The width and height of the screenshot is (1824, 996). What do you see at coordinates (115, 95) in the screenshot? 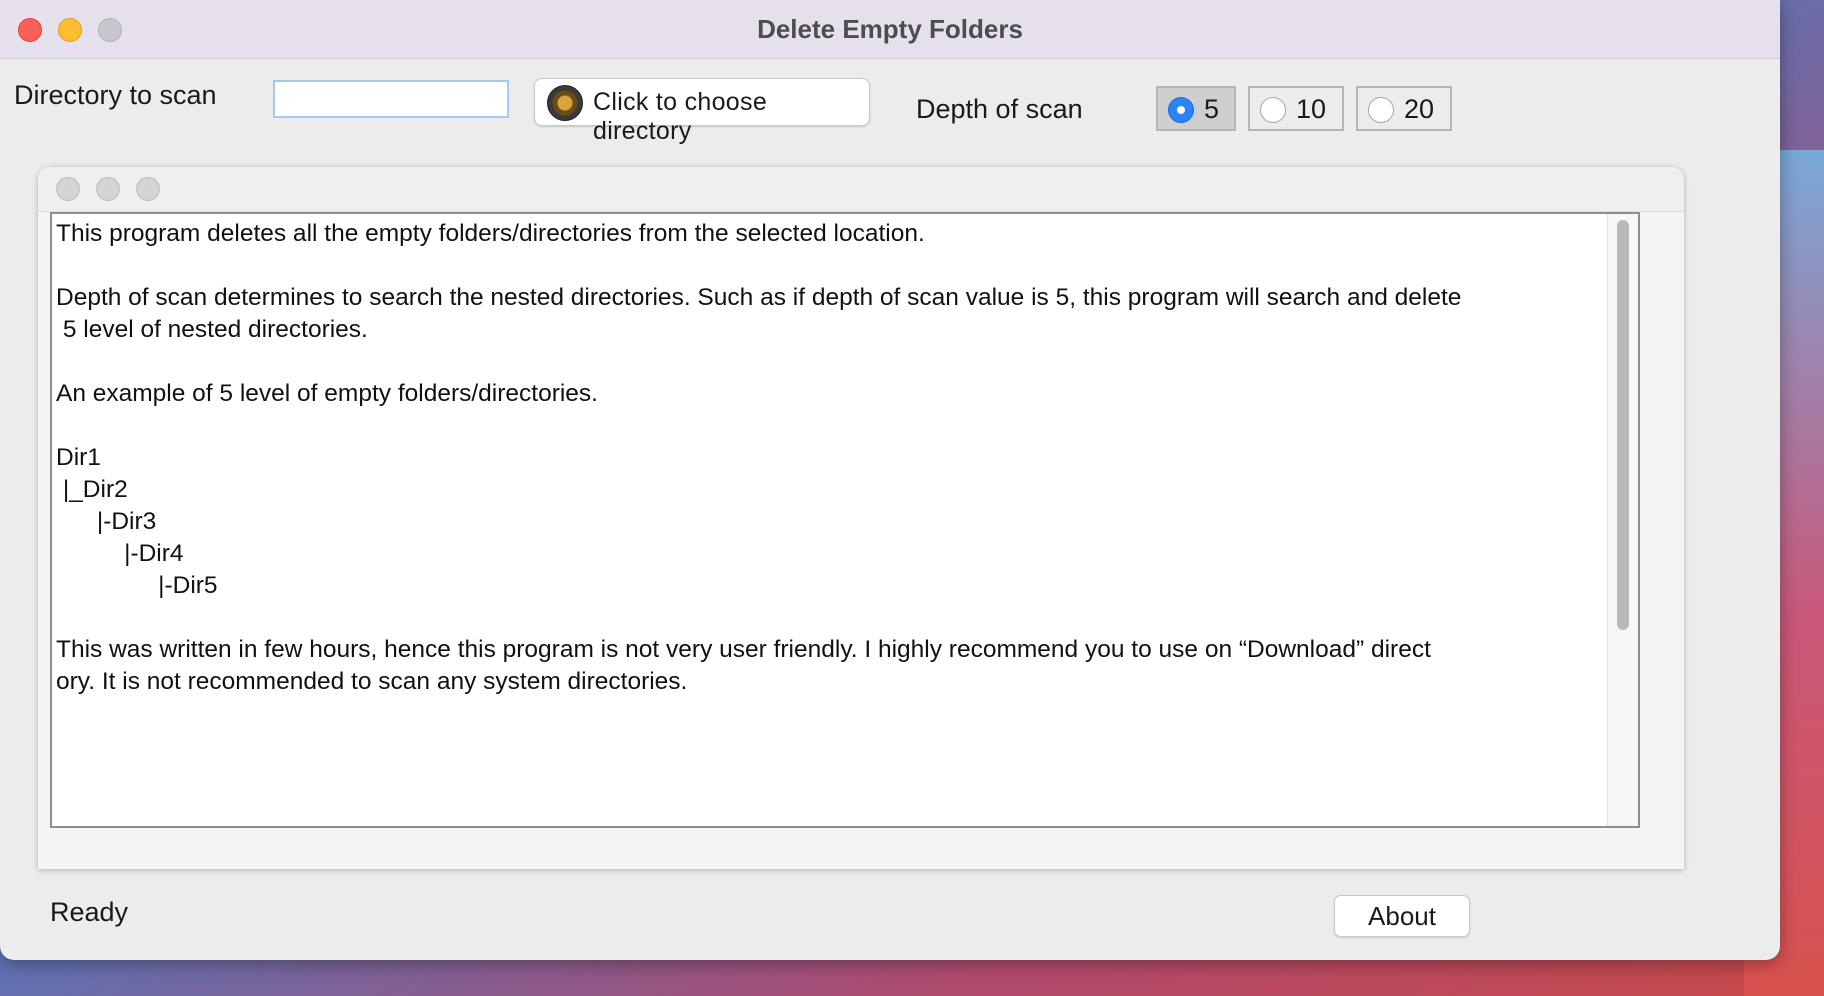
I see `directory-label: Directory to scan` at bounding box center [115, 95].